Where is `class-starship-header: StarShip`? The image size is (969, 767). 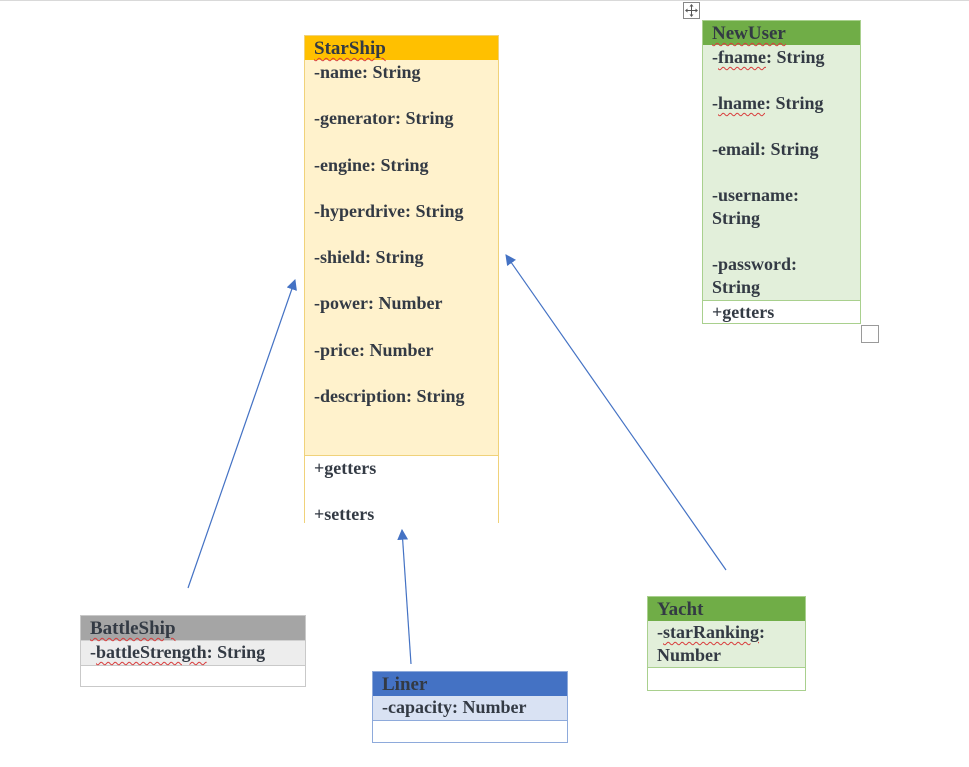
class-starship-header: StarShip is located at coordinates (401, 48).